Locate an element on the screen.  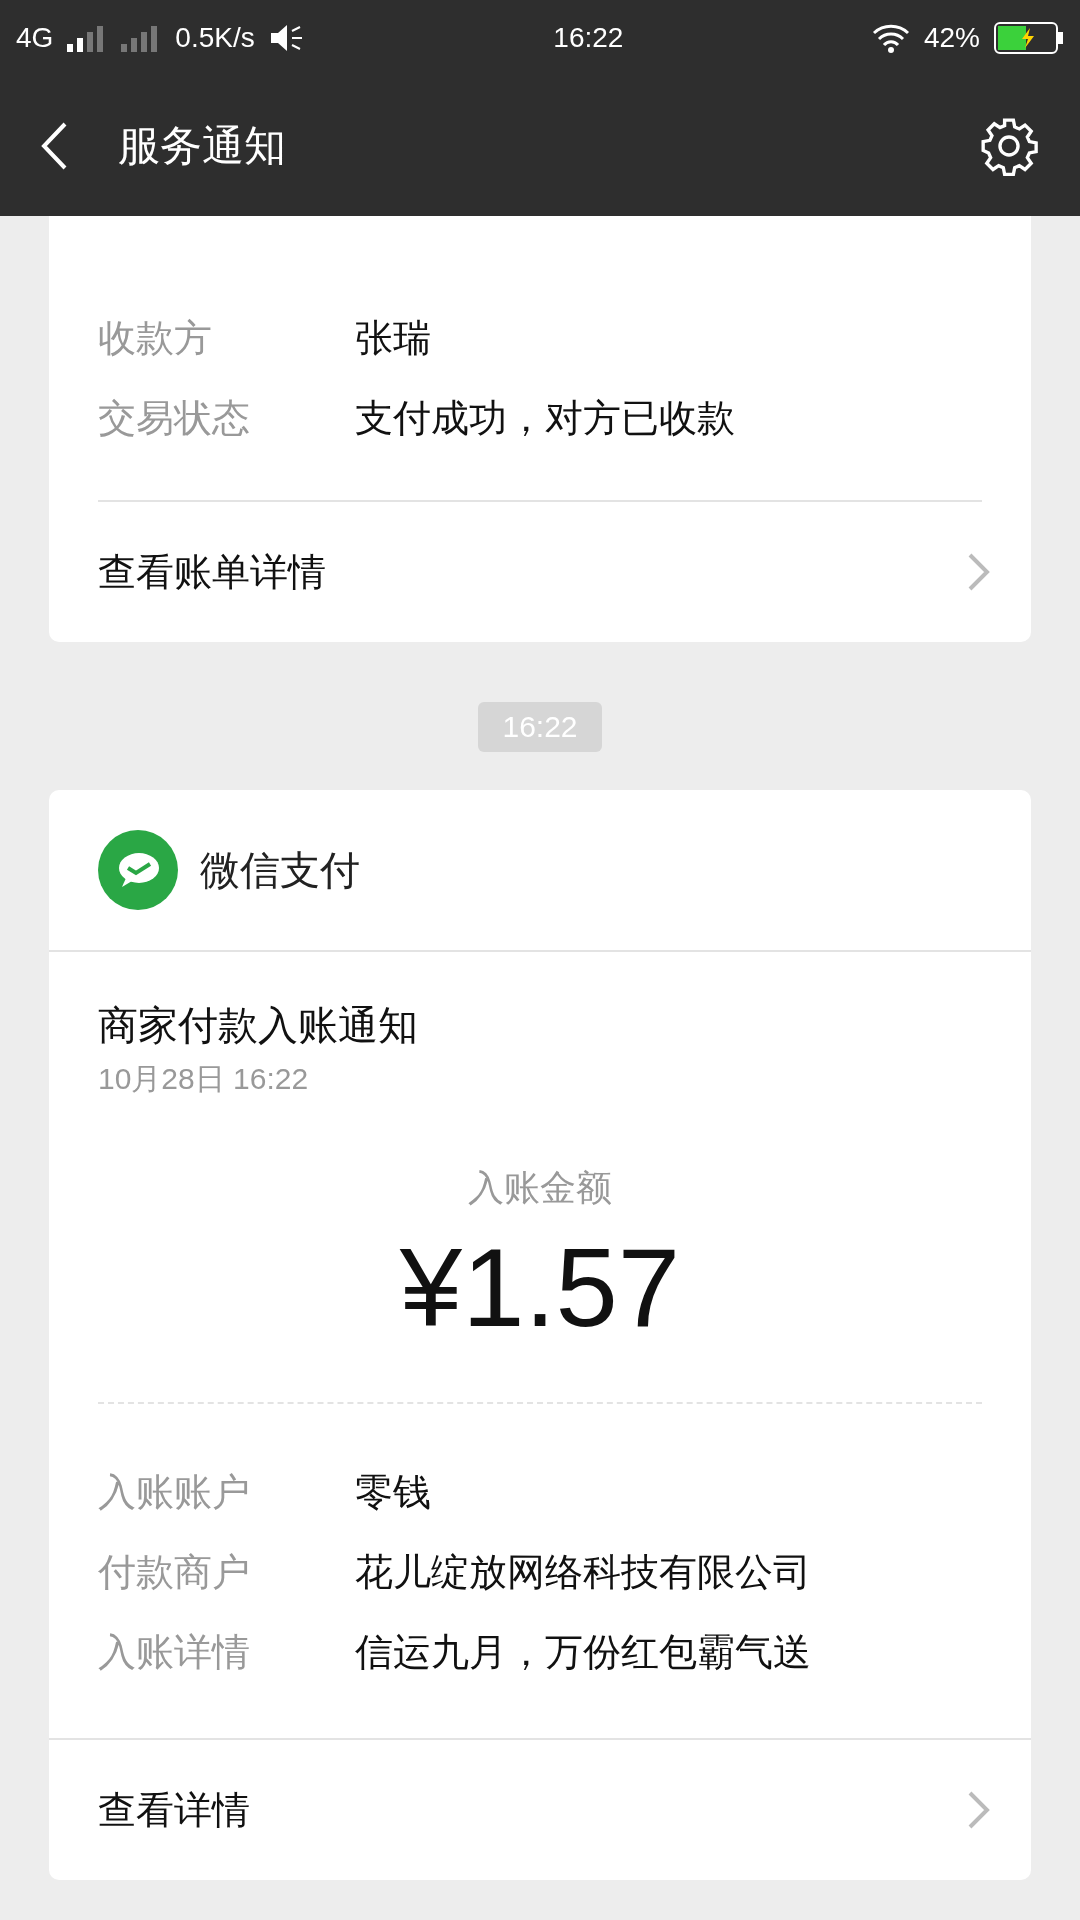
details-link: 查看详情 is located at coordinates (540, 1810).